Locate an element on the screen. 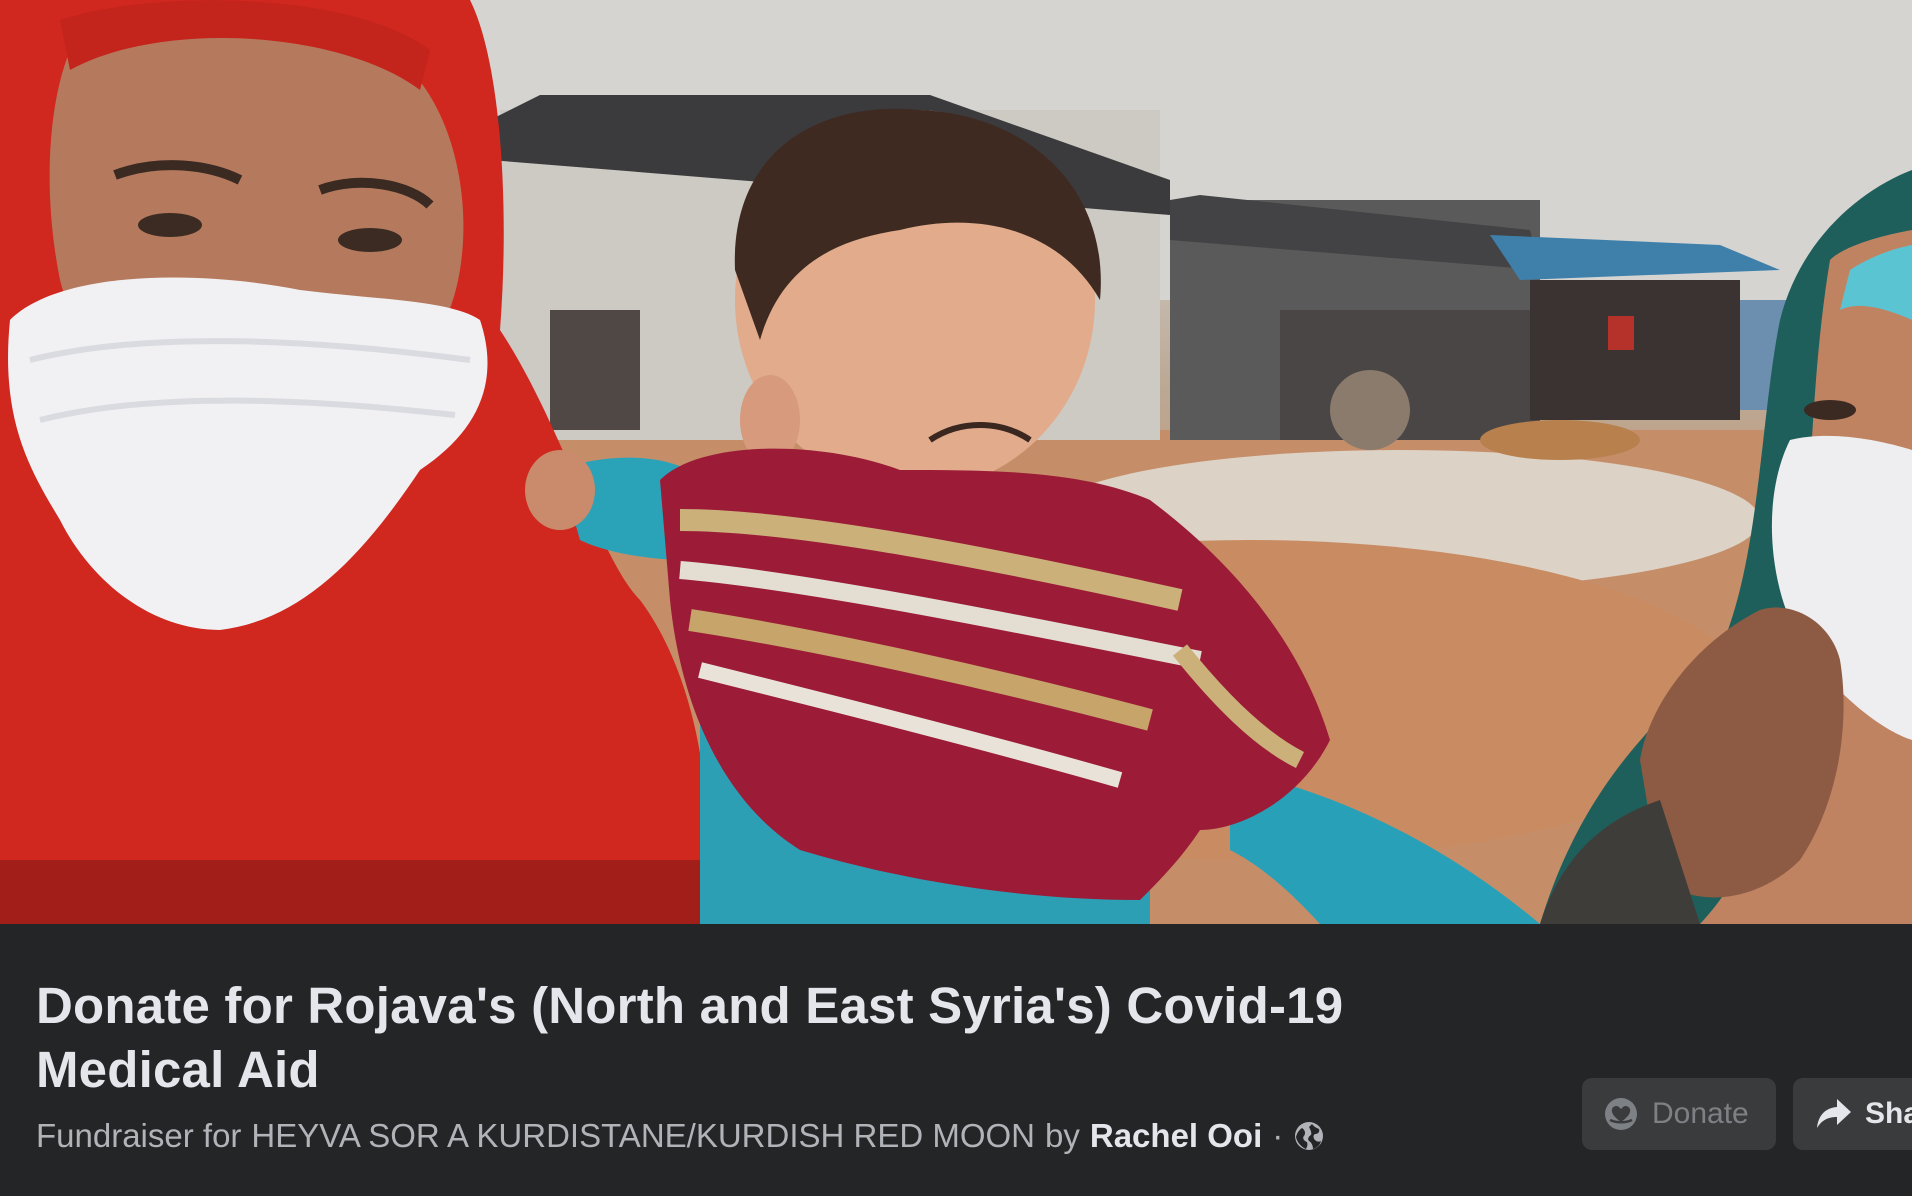 The height and width of the screenshot is (1196, 1912). share-arrow-icon is located at coordinates (1834, 1114).